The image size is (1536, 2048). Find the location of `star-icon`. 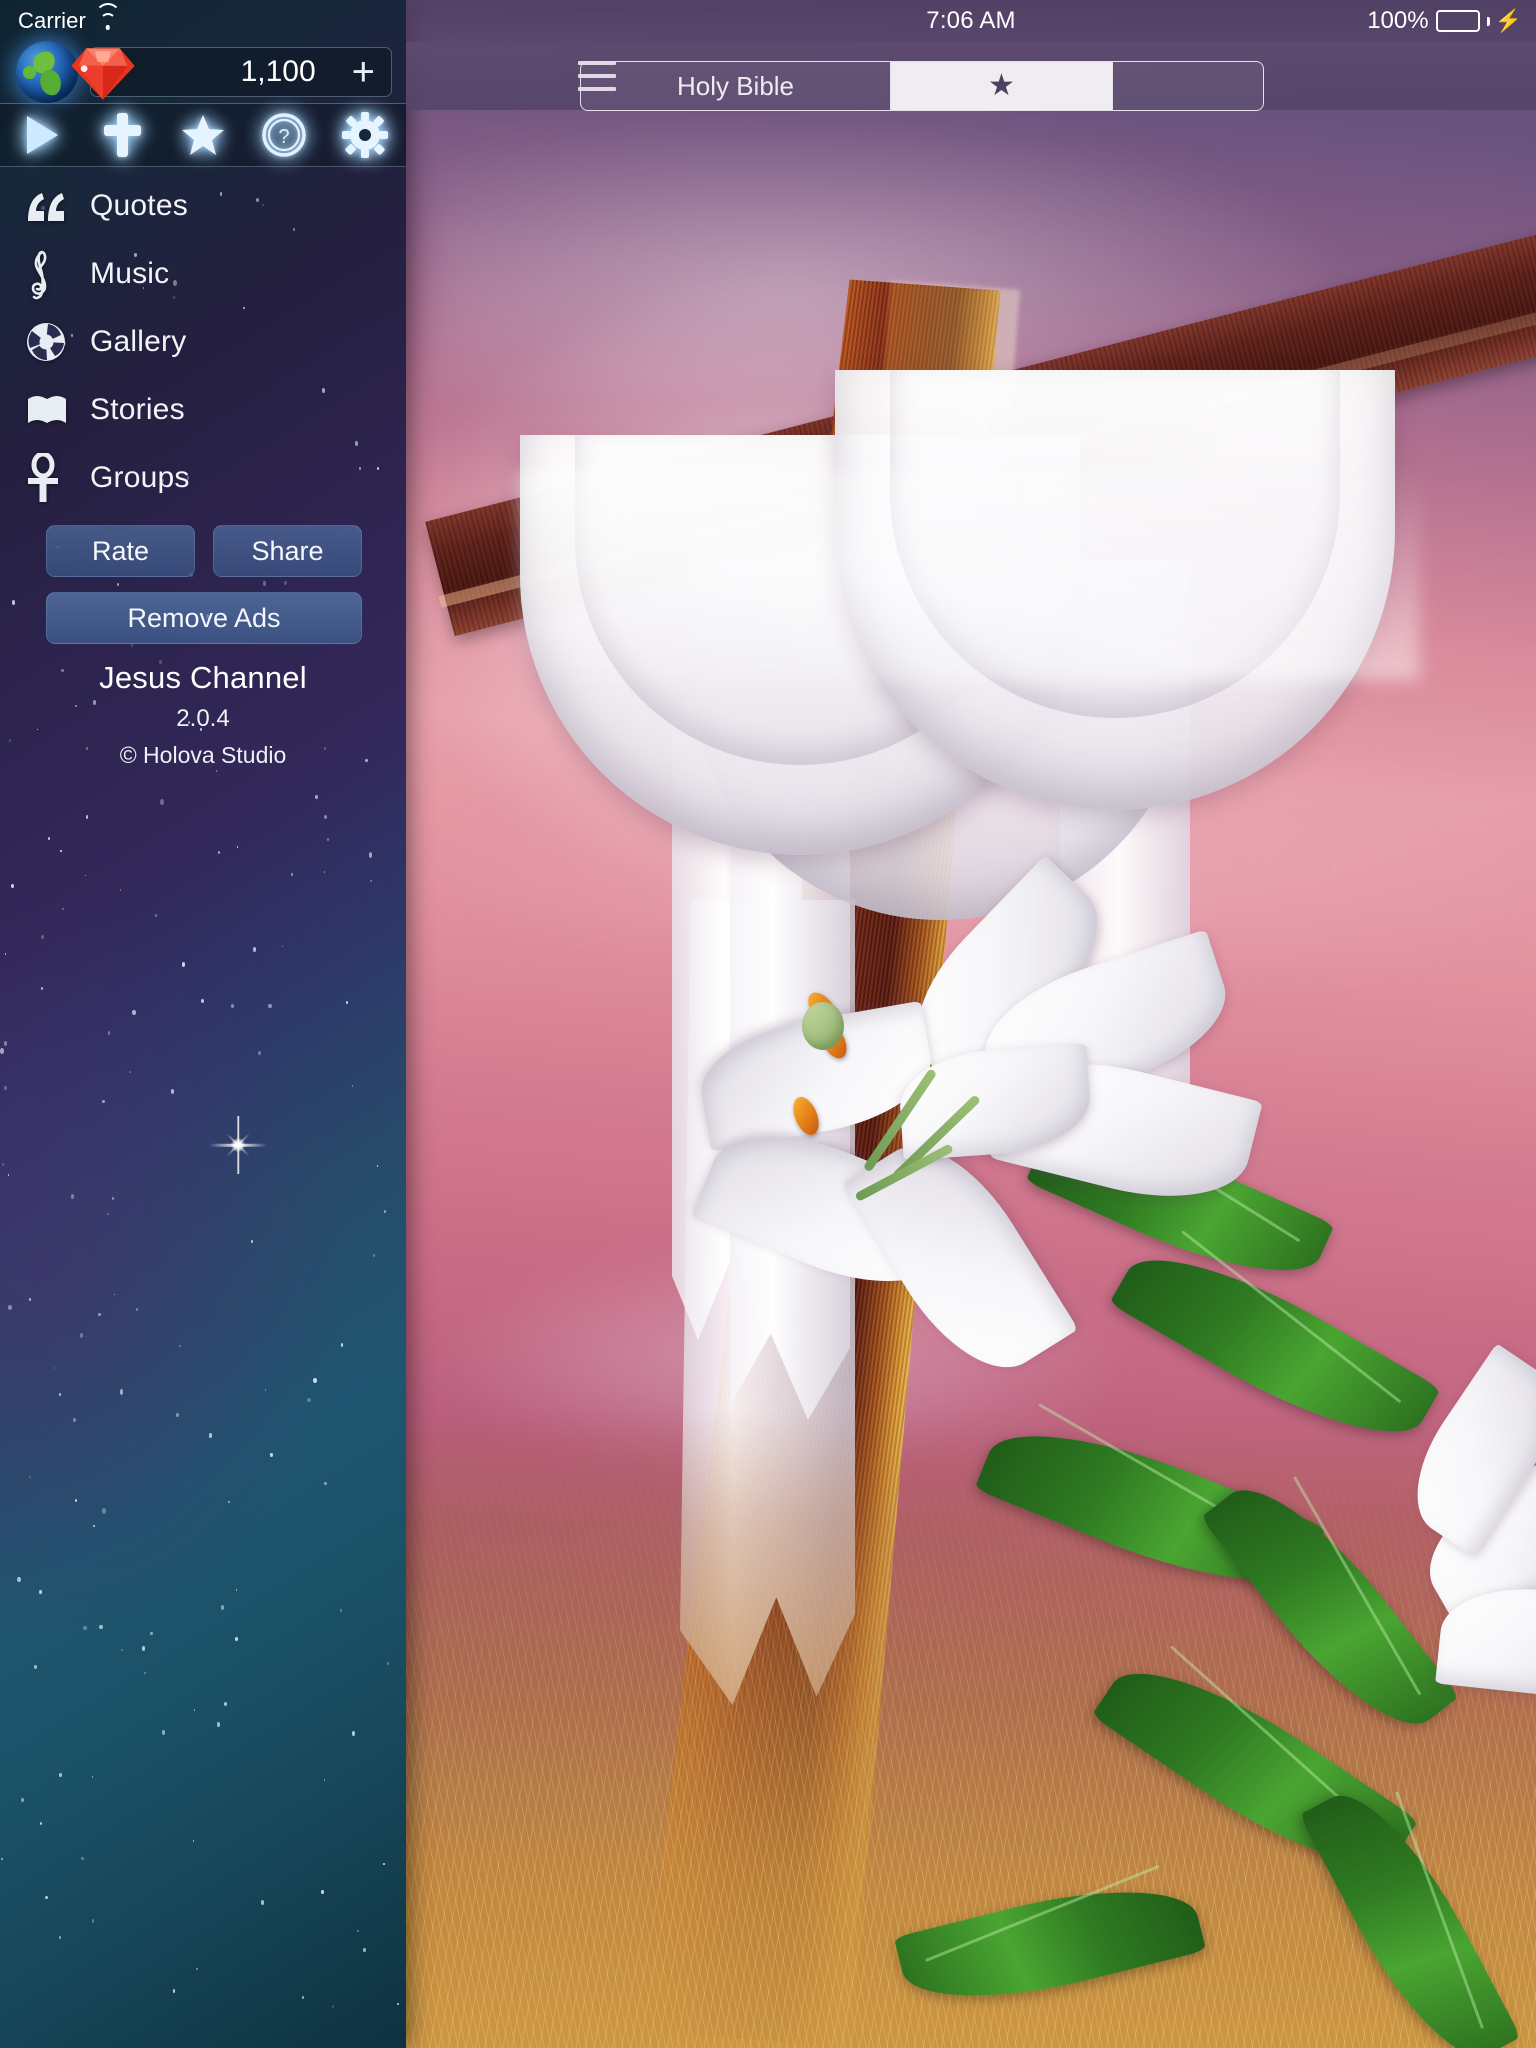

star-icon is located at coordinates (203, 135).